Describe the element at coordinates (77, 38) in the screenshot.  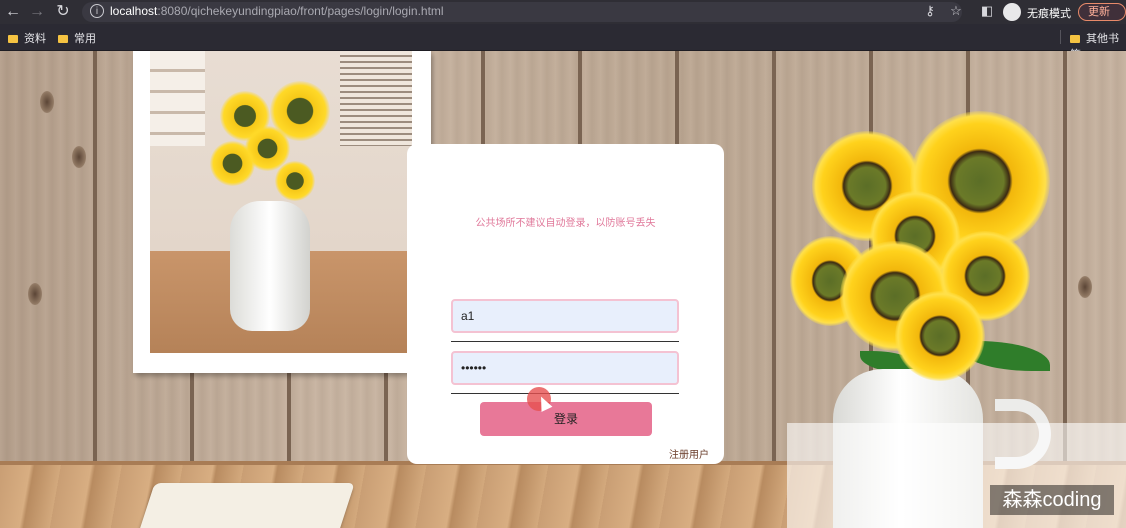
I see `bookmark-folder: 常用` at that location.